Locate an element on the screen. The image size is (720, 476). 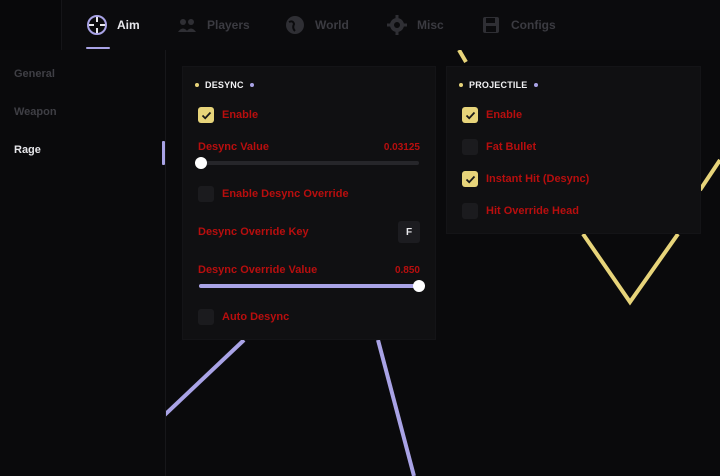
tab-players: Players is located at coordinates (213, 25).